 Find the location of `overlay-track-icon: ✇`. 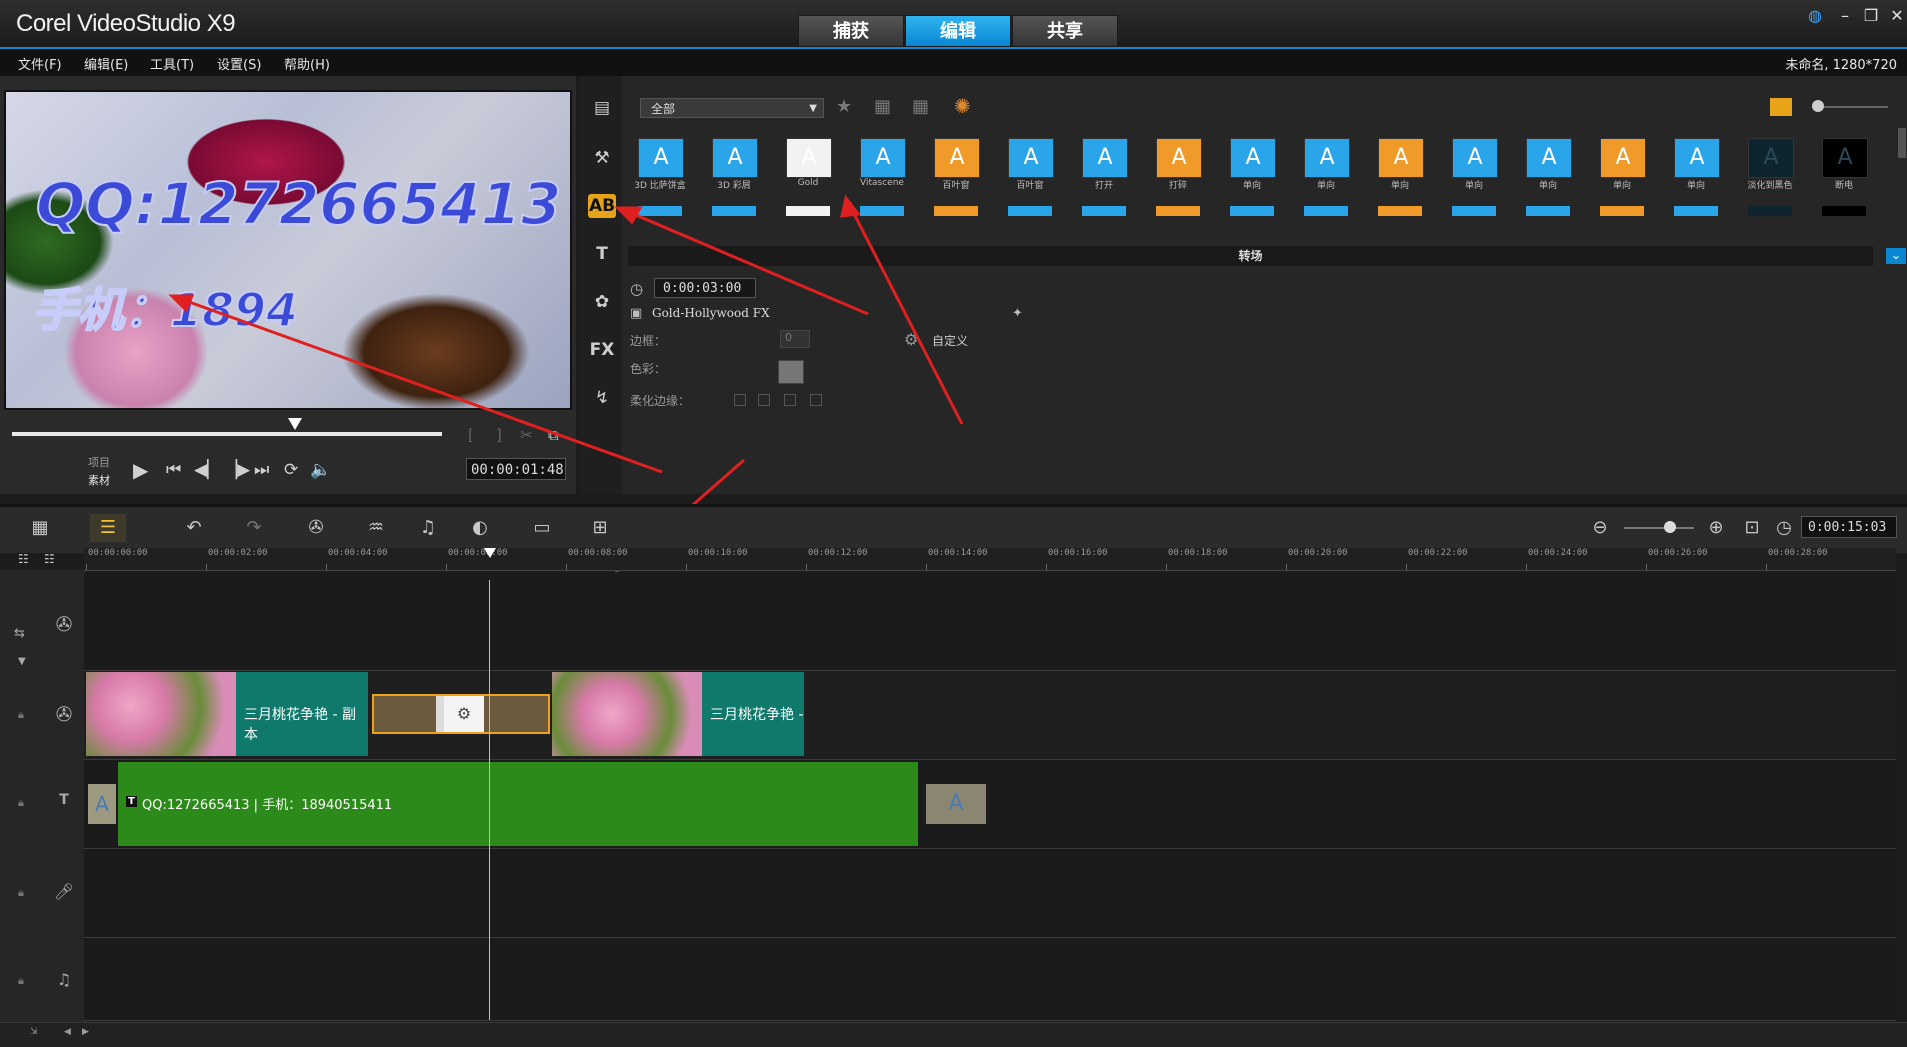

overlay-track-icon: ✇ is located at coordinates (64, 624).